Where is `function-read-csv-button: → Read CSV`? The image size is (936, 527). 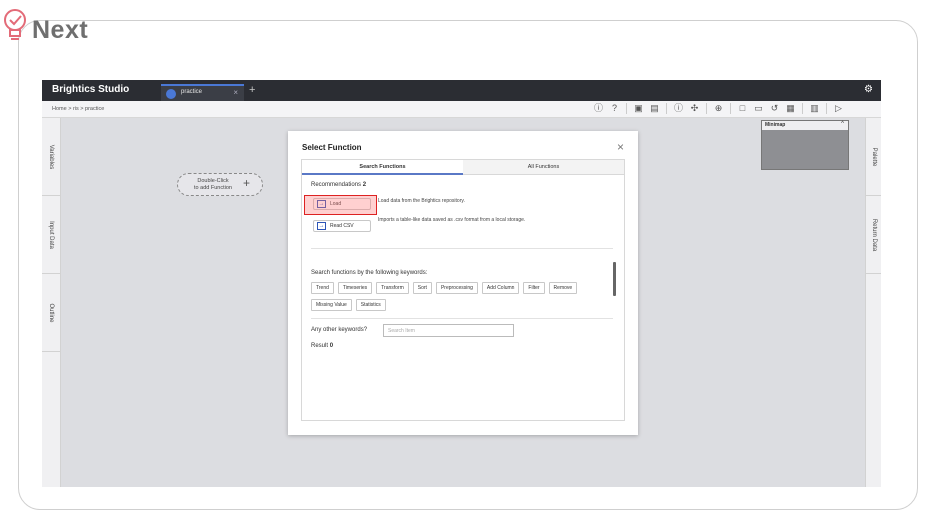
function-read-csv-button: → Read CSV is located at coordinates (342, 226).